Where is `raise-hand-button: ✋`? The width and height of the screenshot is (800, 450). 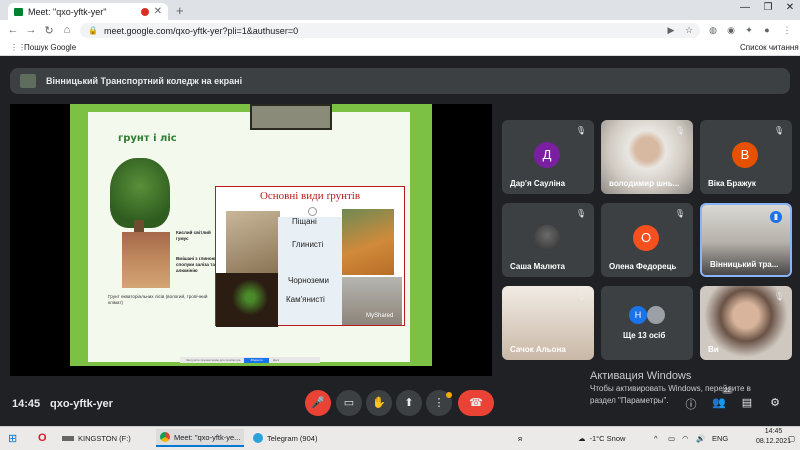 raise-hand-button: ✋ is located at coordinates (379, 403).